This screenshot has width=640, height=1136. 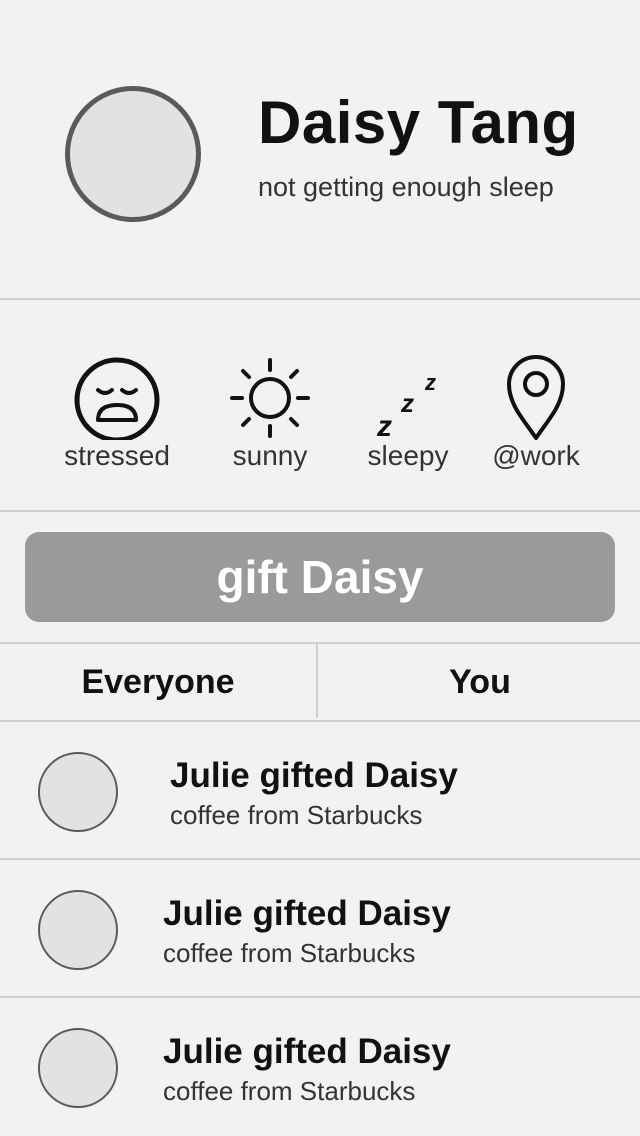 I want to click on mood-sleepy: z z z sleepy, so click(x=408, y=411).